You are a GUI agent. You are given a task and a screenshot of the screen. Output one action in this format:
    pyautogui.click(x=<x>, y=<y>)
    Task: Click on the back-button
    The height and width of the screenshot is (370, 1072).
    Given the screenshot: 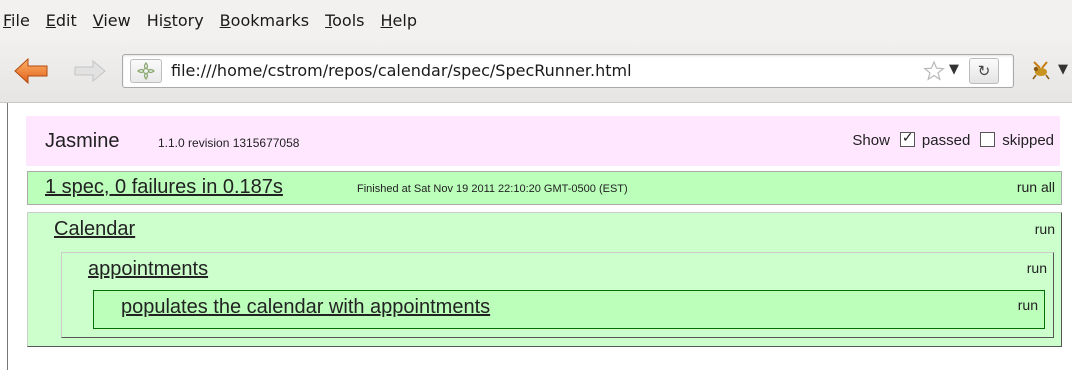 What is the action you would take?
    pyautogui.click(x=31, y=71)
    